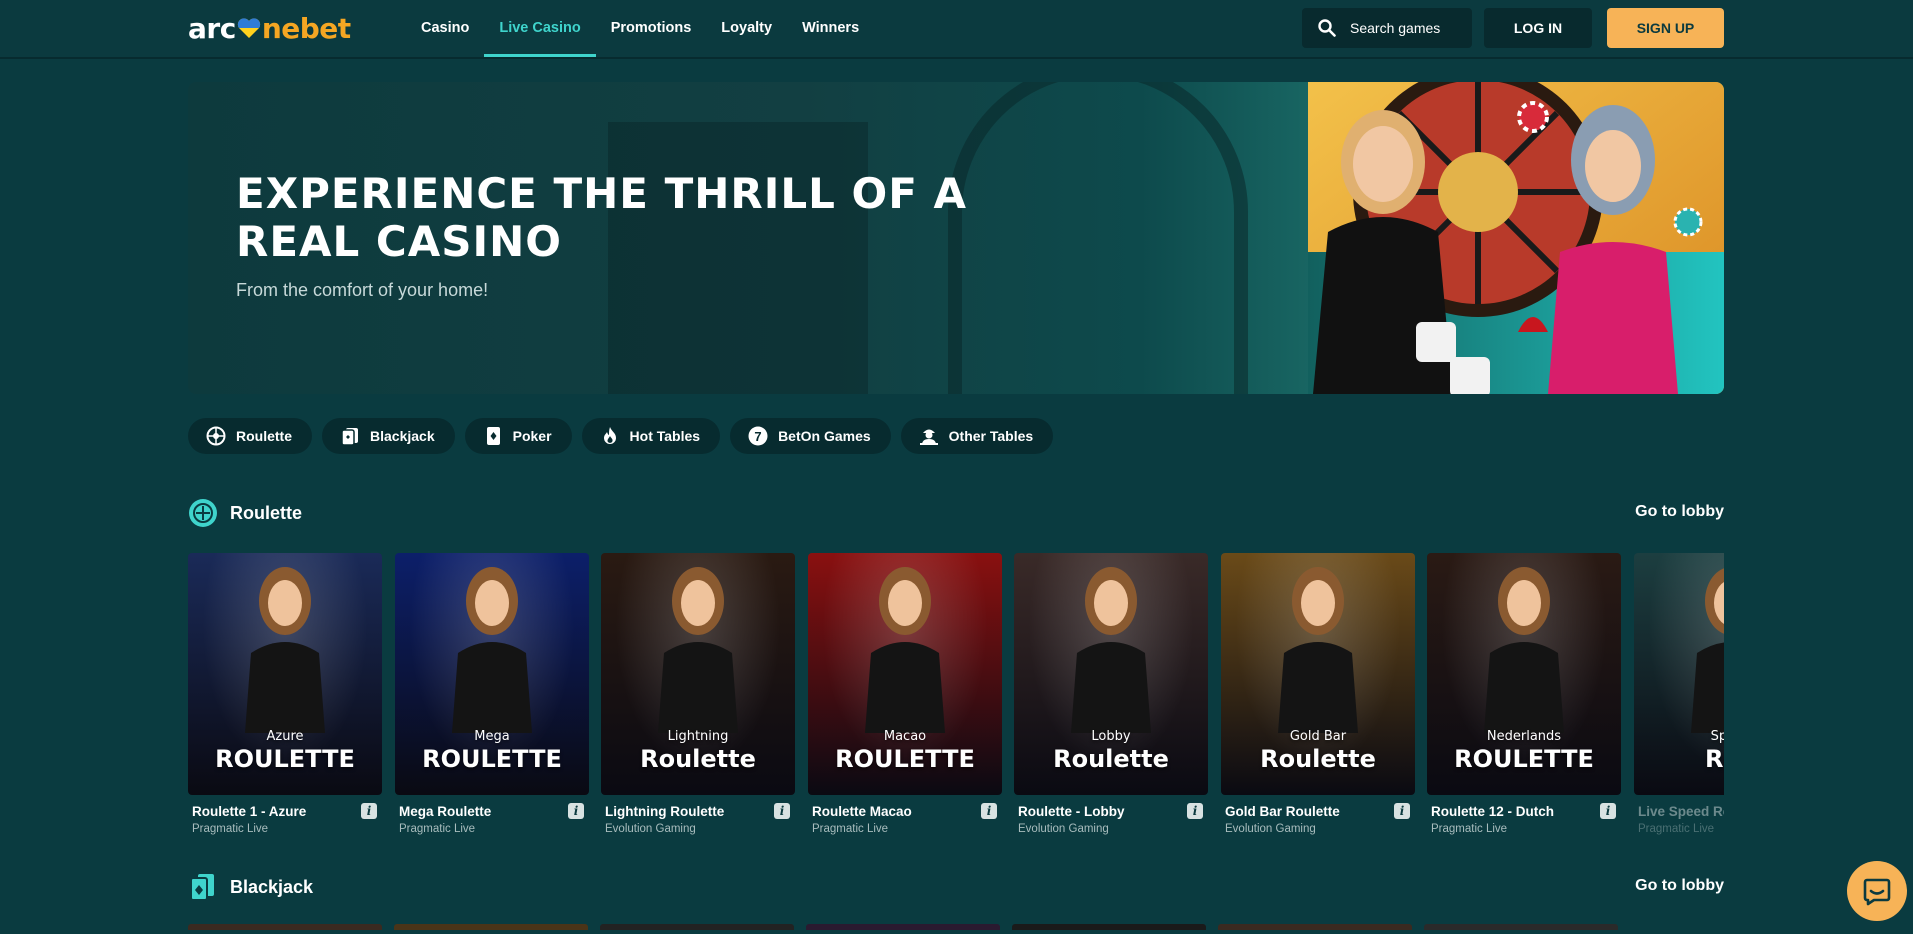 Image resolution: width=1913 pixels, height=934 pixels. What do you see at coordinates (977, 436) in the screenshot?
I see `category-other-tables: Other Tables` at bounding box center [977, 436].